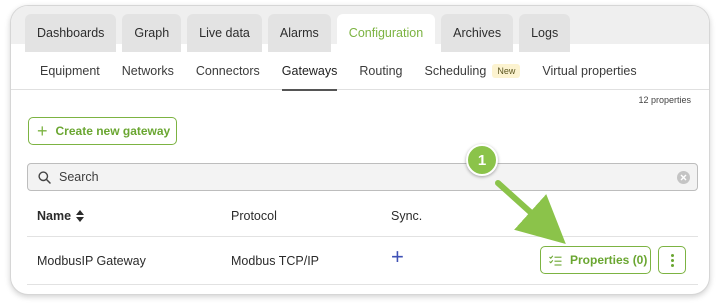  Describe the element at coordinates (54, 216) in the screenshot. I see `column-name-label: Name` at that location.